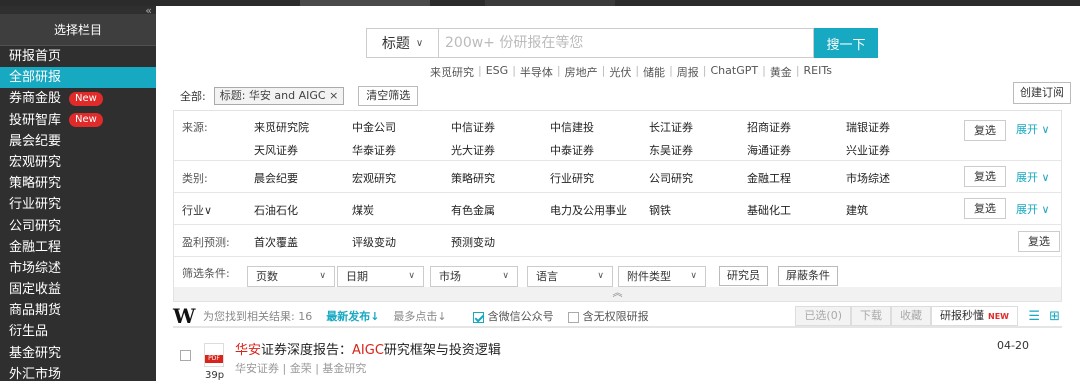  I want to click on hot-keyword: 光伏, so click(620, 72).